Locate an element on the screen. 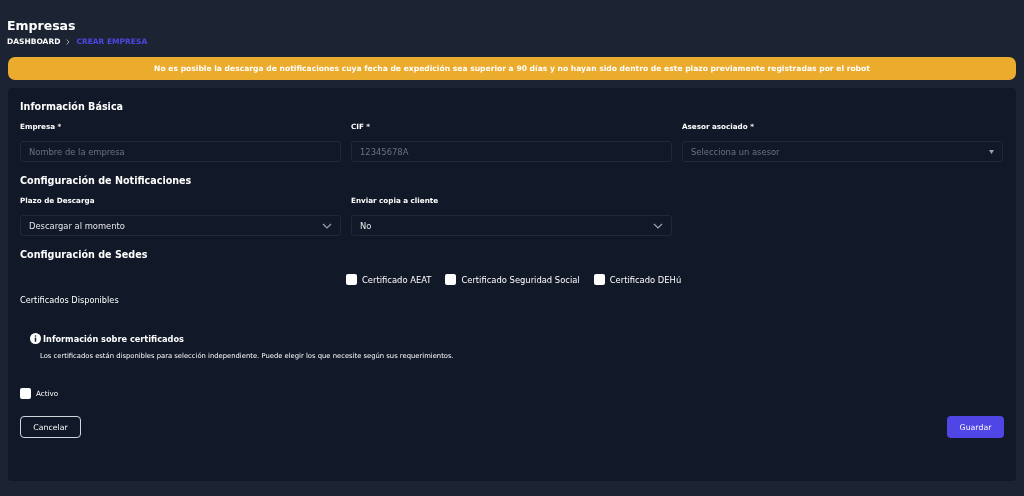 The image size is (1024, 496). page-title: Empresas is located at coordinates (42, 25).